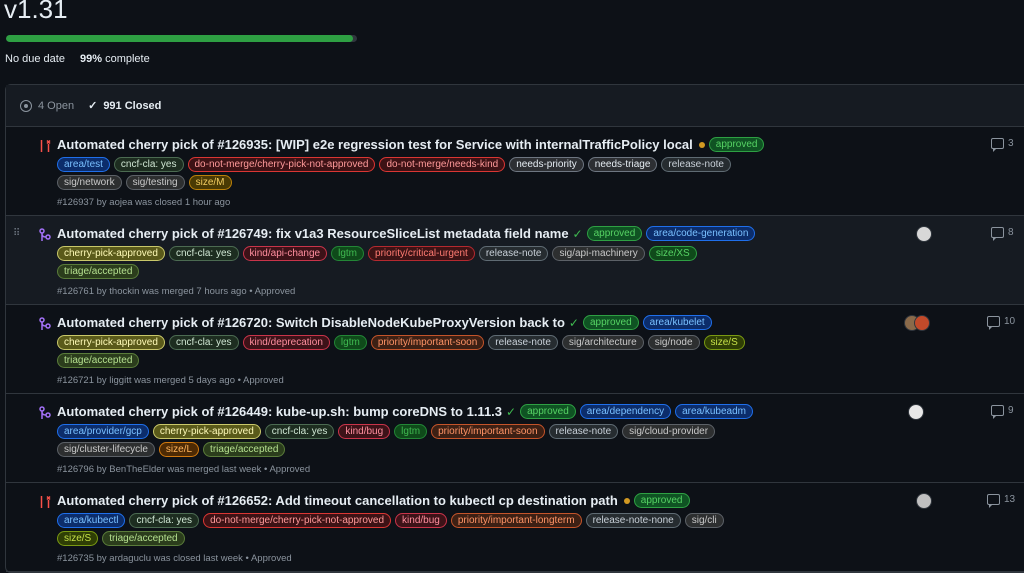 This screenshot has width=1024, height=573. I want to click on comment-count: 9, so click(1002, 412).